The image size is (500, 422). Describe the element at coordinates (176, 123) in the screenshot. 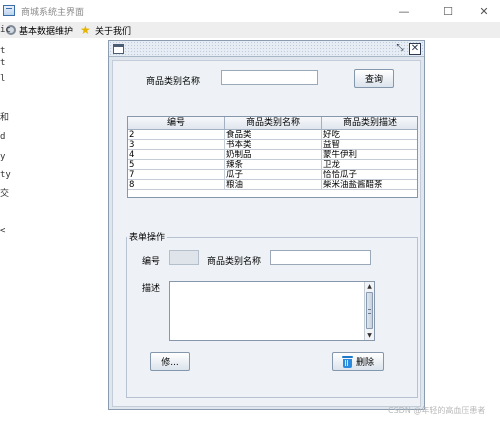

I see `column-header-id: 编号` at that location.